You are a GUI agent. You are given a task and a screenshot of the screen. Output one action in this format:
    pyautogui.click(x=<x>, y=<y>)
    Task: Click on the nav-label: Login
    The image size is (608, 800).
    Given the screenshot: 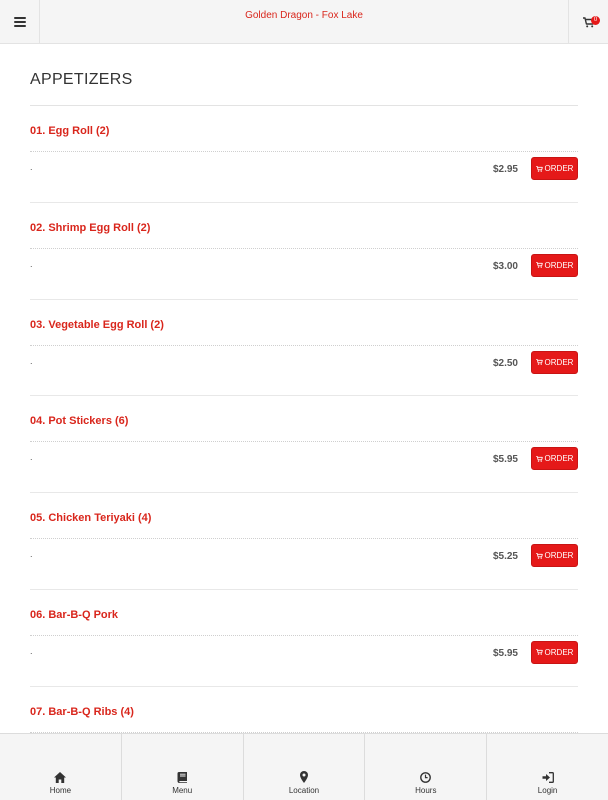 What is the action you would take?
    pyautogui.click(x=547, y=790)
    